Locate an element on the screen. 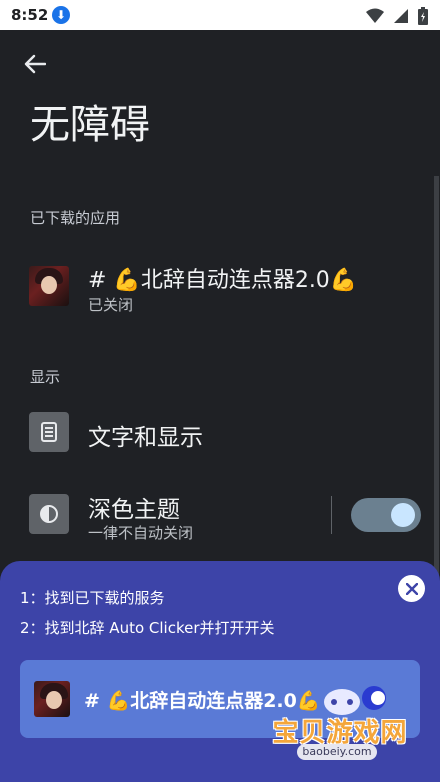  app-name: # 💪北辞自动连点器2.0💪 is located at coordinates (223, 280).